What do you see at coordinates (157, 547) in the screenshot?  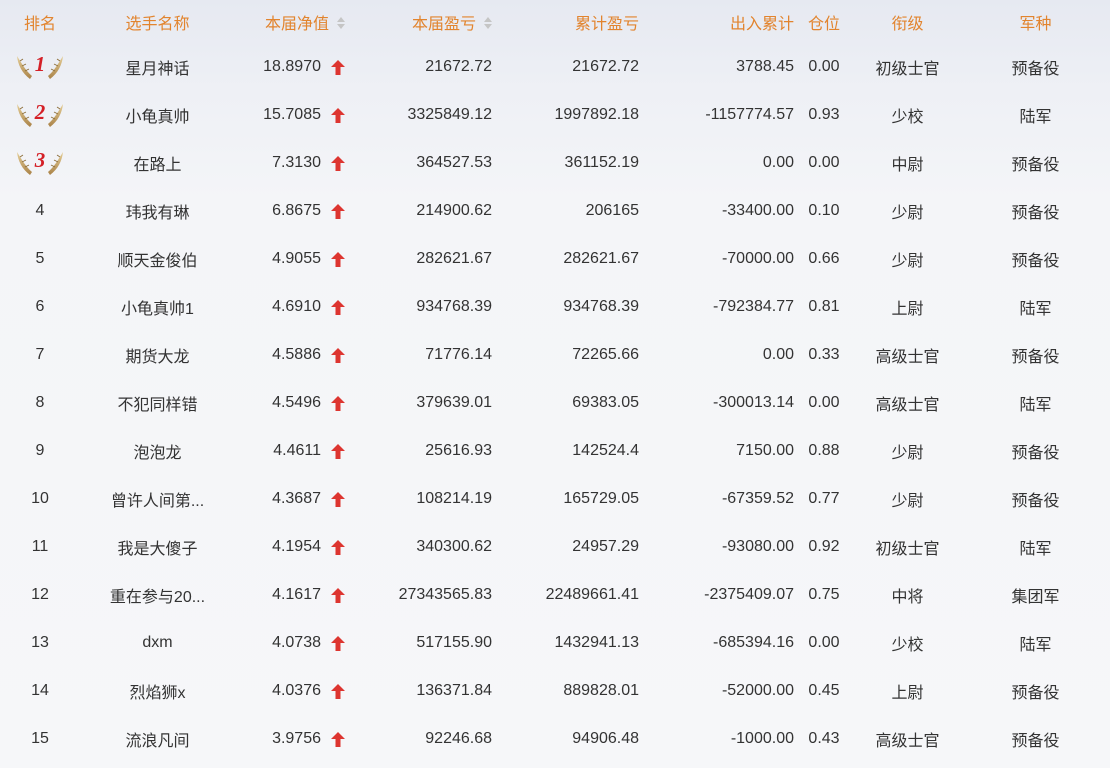 I see `player-name: 我是大傻子` at bounding box center [157, 547].